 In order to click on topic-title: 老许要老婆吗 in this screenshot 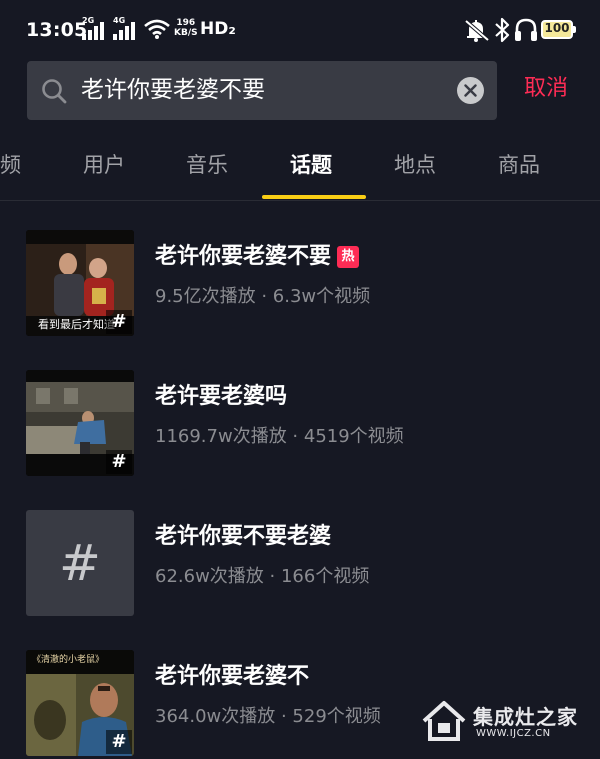, I will do `click(221, 396)`.